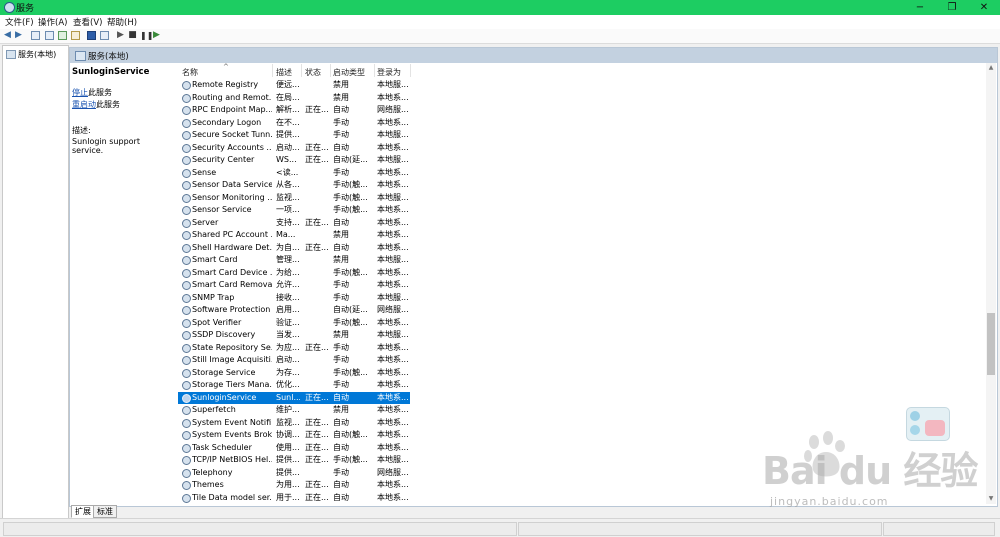 This screenshot has width=1000, height=537. Describe the element at coordinates (500, 22) in the screenshot. I see `menu-bar: 文件(F) 操作(A) 查看(V) 帮助(H)` at that location.